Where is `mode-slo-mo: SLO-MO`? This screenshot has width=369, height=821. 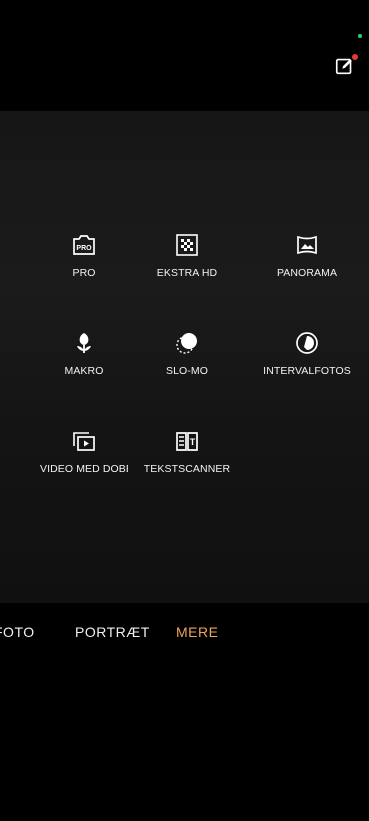 mode-slo-mo: SLO-MO is located at coordinates (187, 353).